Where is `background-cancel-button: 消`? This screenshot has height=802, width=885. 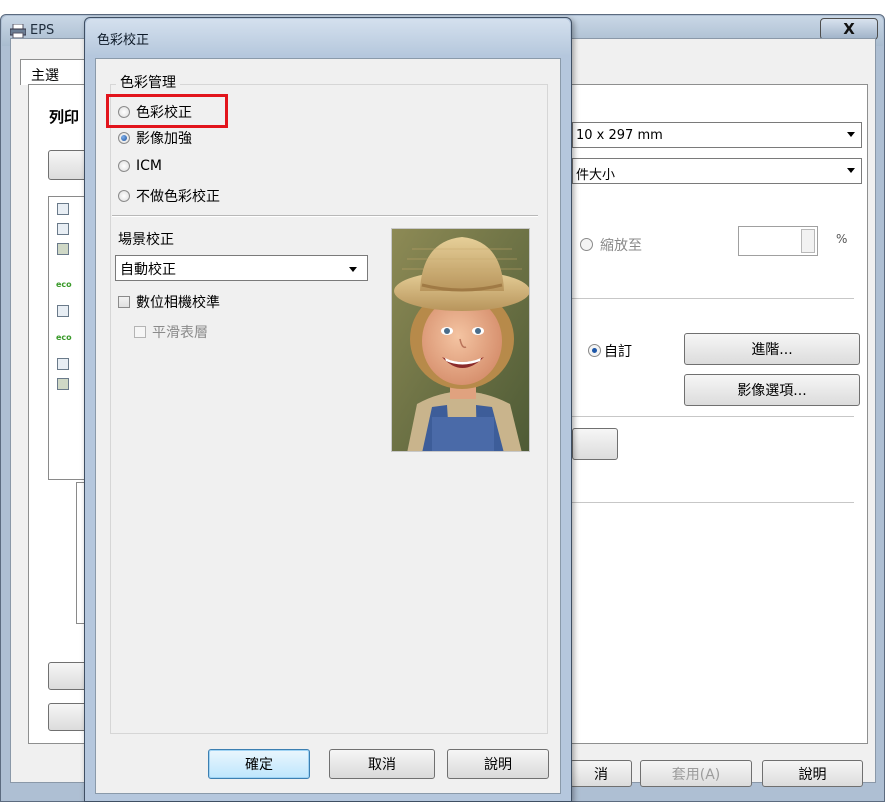
background-cancel-button: 消 is located at coordinates (601, 773).